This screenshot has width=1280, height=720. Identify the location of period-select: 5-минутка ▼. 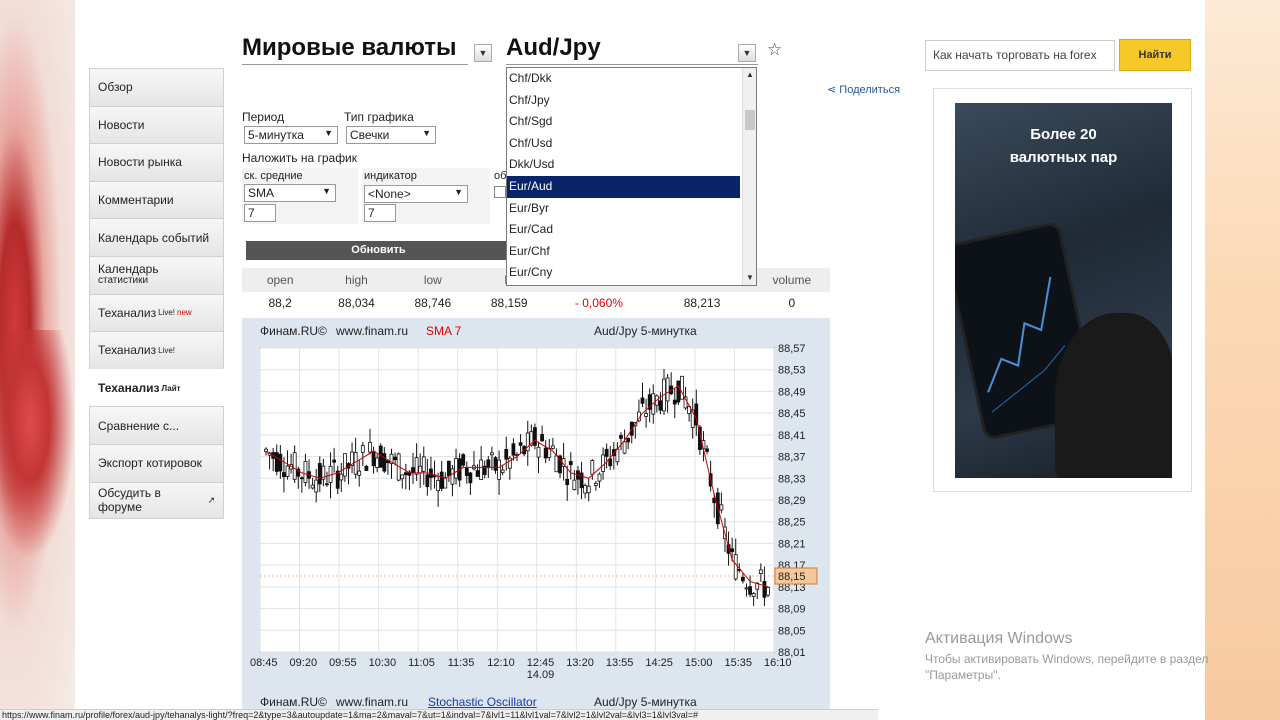
(291, 135).